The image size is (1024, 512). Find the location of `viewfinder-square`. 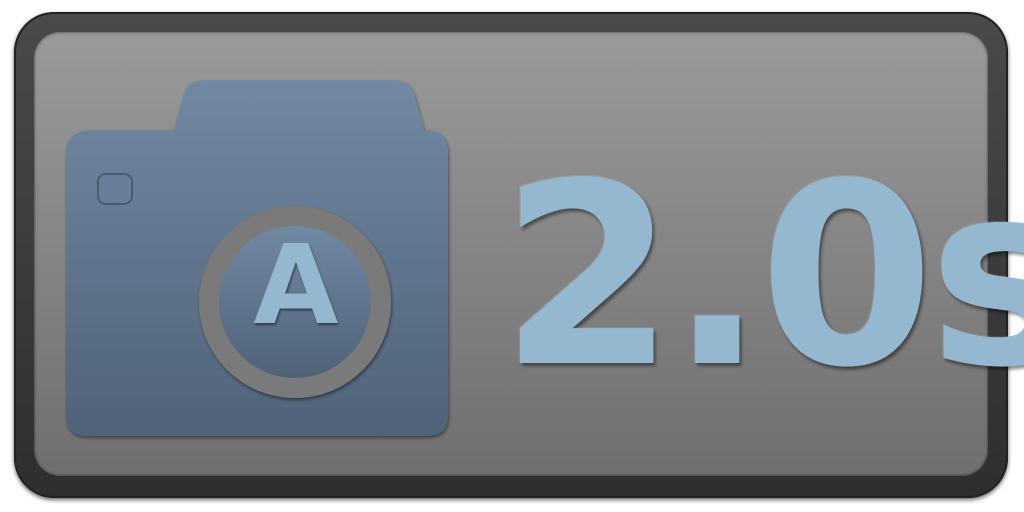

viewfinder-square is located at coordinates (115, 189).